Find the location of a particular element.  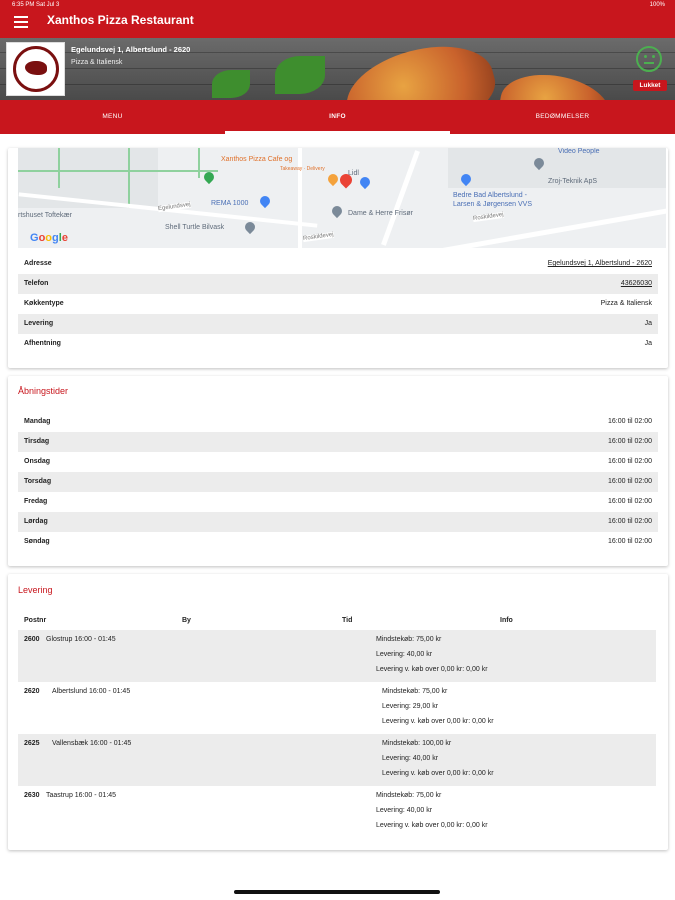

column-header-tid: Tid is located at coordinates (347, 620).